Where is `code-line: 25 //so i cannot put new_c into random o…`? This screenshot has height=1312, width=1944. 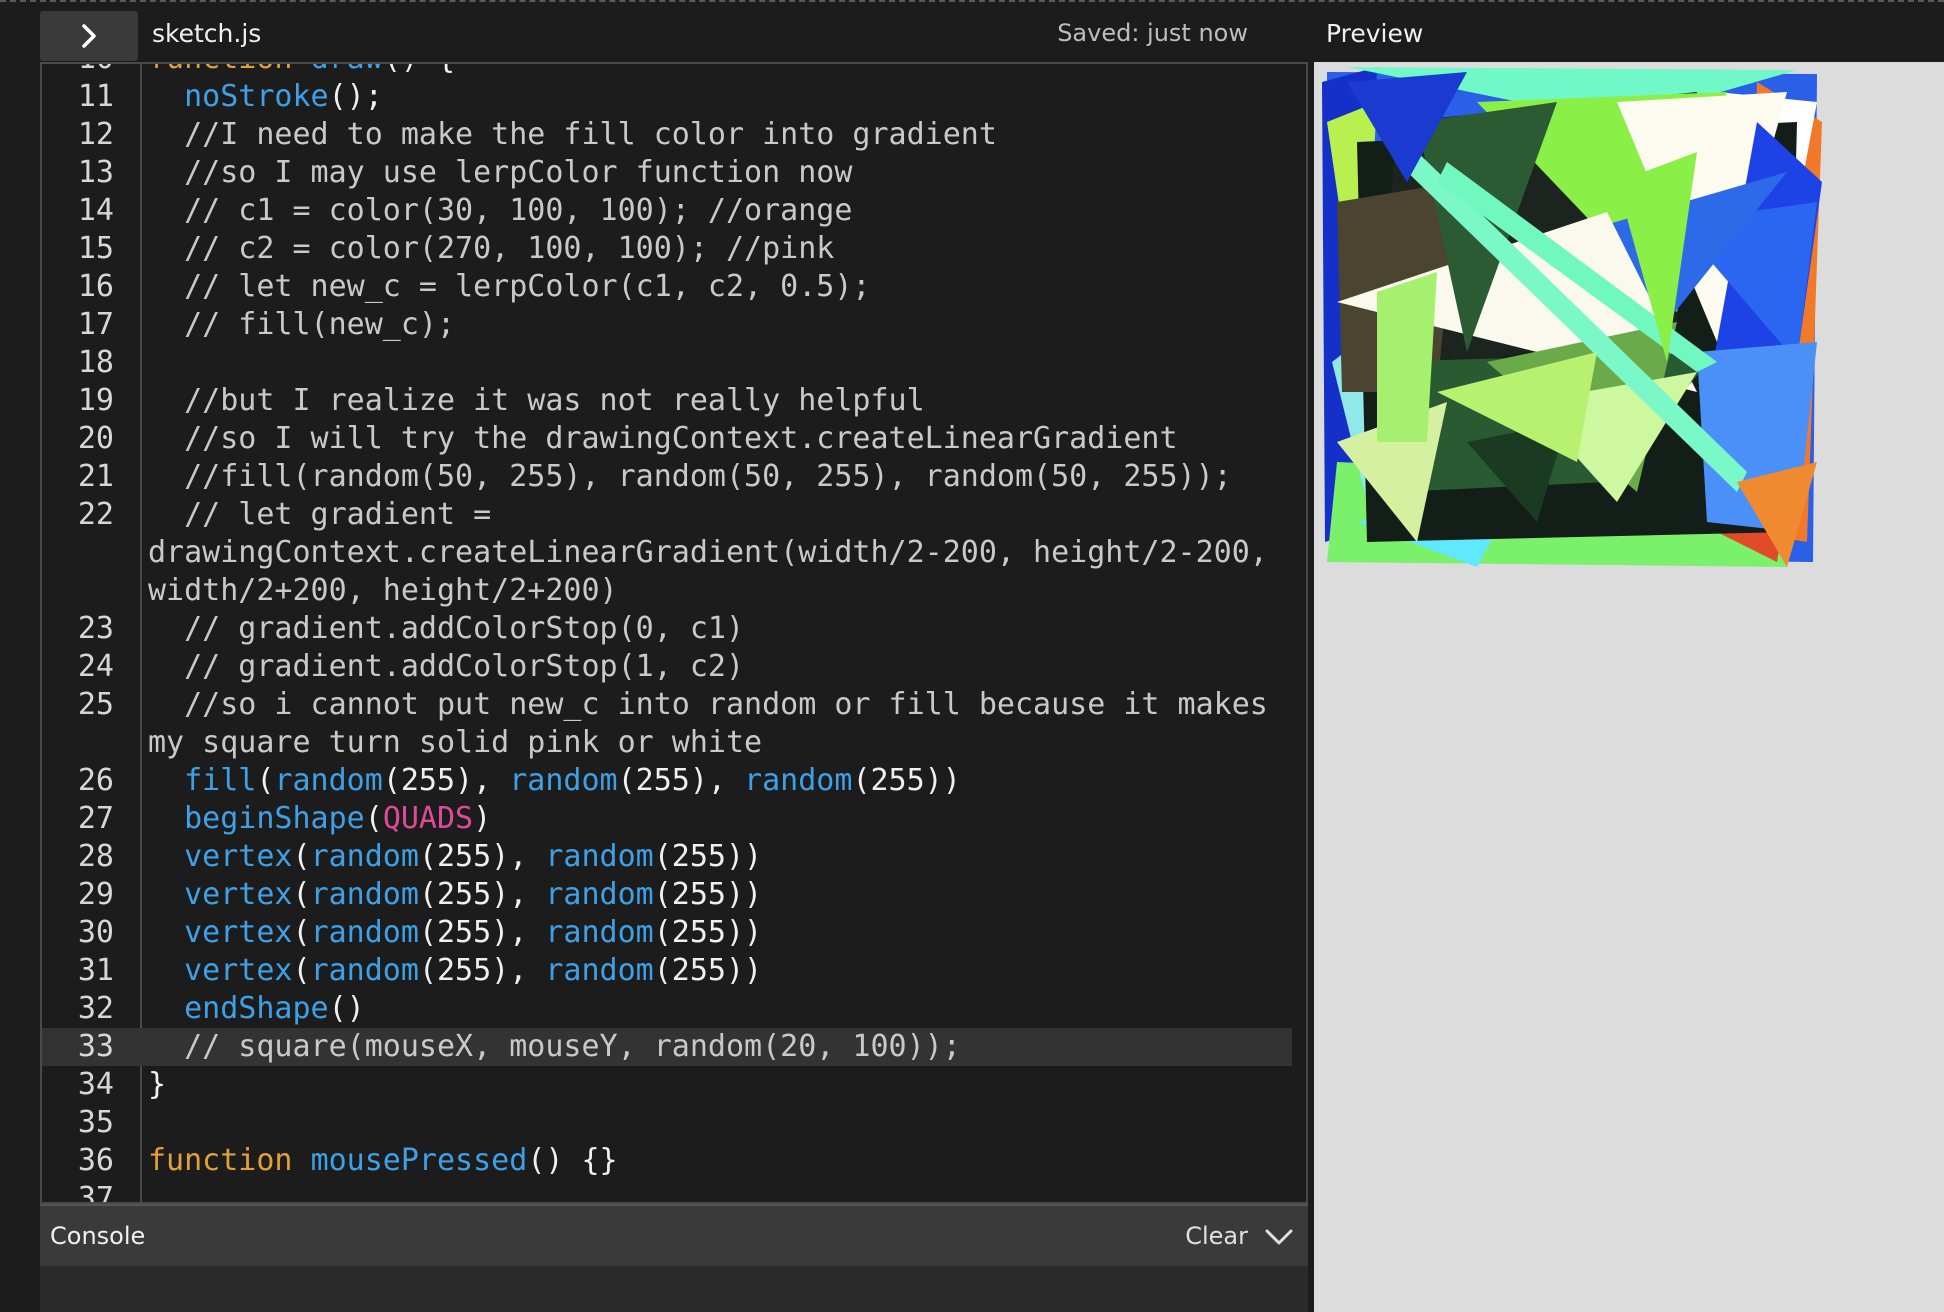
code-line: 25 //so i cannot put new_c into random o… is located at coordinates (667, 724).